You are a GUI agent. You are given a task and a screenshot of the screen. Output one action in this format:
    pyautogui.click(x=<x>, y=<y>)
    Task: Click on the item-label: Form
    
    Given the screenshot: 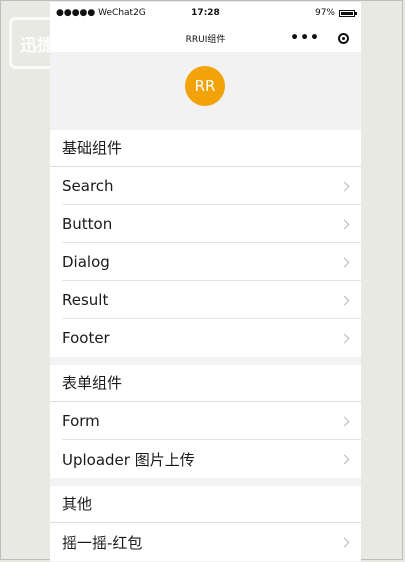 What is the action you would take?
    pyautogui.click(x=81, y=421)
    